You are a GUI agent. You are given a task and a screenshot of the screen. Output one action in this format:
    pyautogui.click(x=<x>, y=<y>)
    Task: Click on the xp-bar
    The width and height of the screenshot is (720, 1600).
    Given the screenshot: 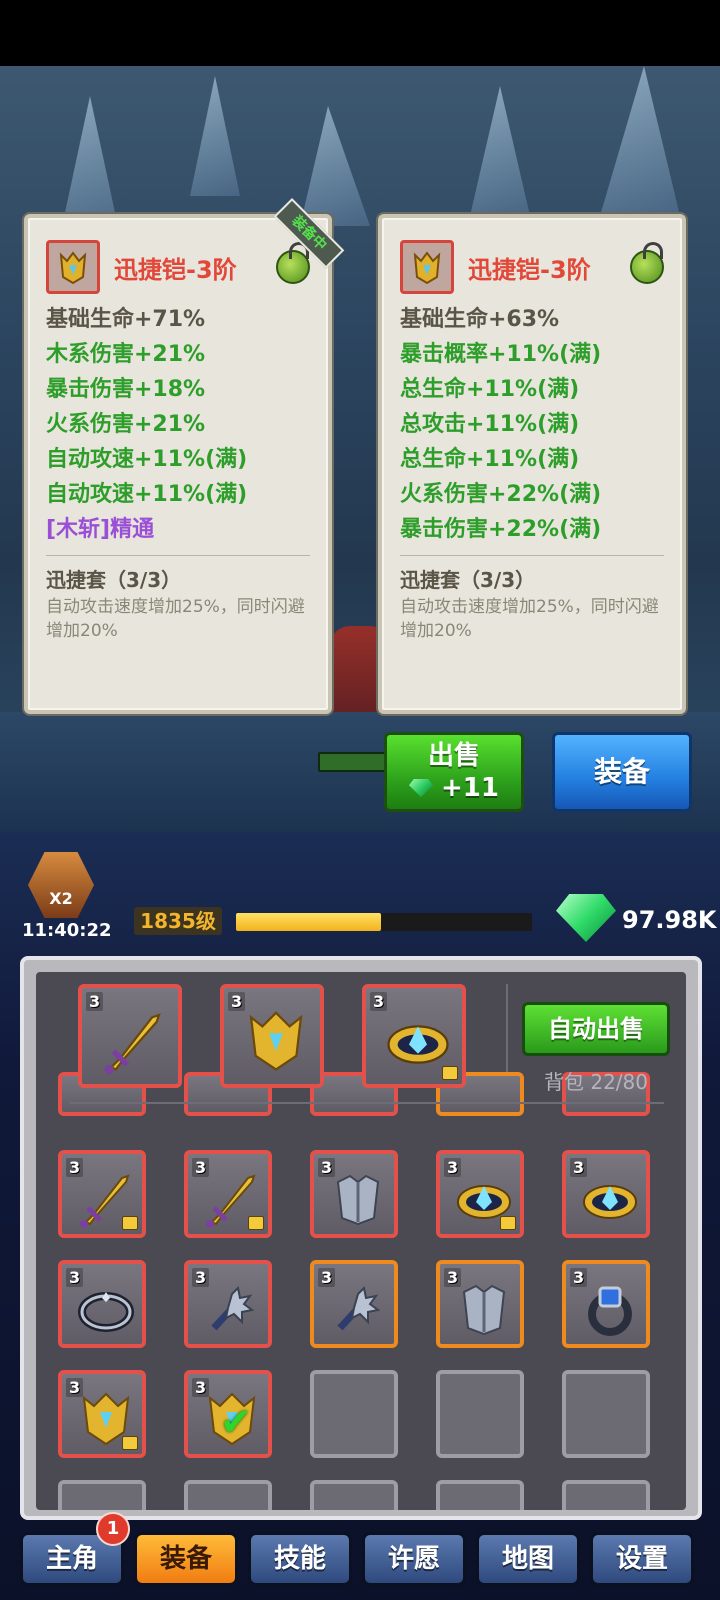 What is the action you would take?
    pyautogui.click(x=384, y=922)
    